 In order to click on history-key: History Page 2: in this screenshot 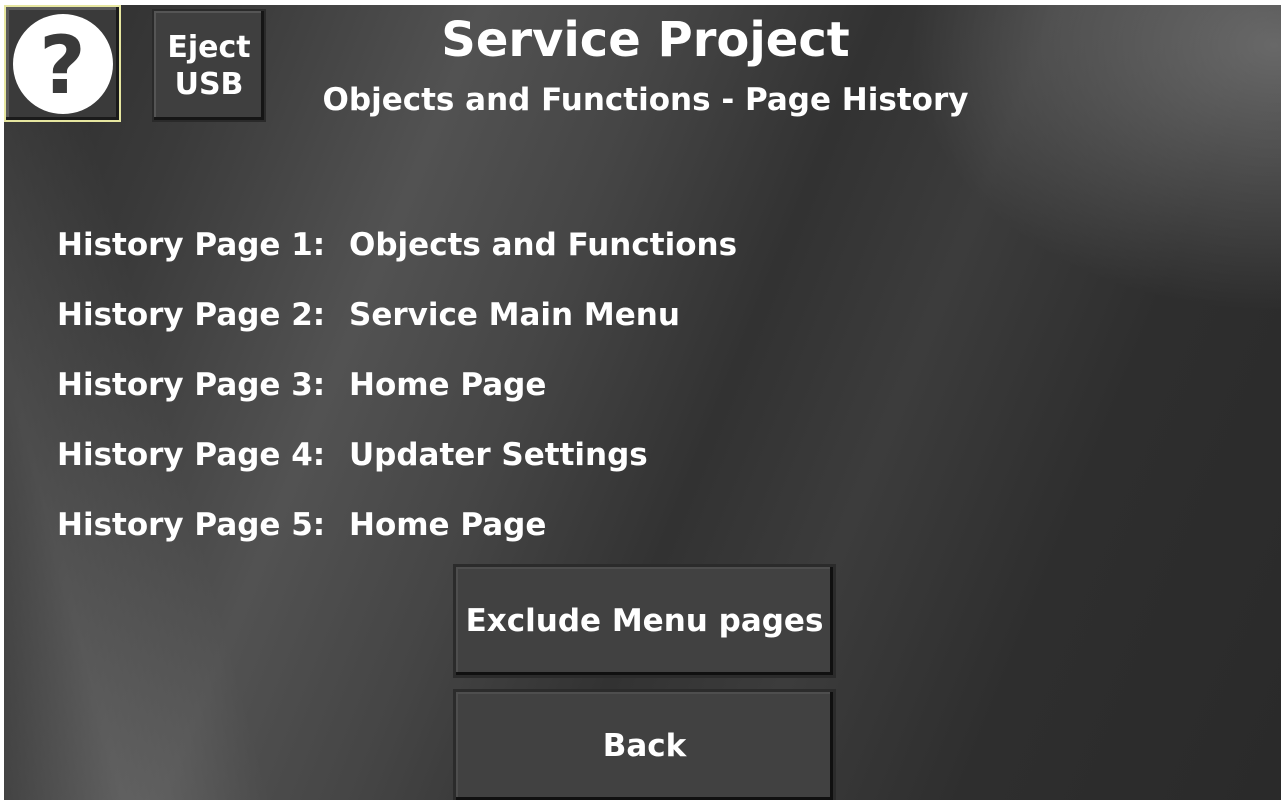, I will do `click(191, 315)`.